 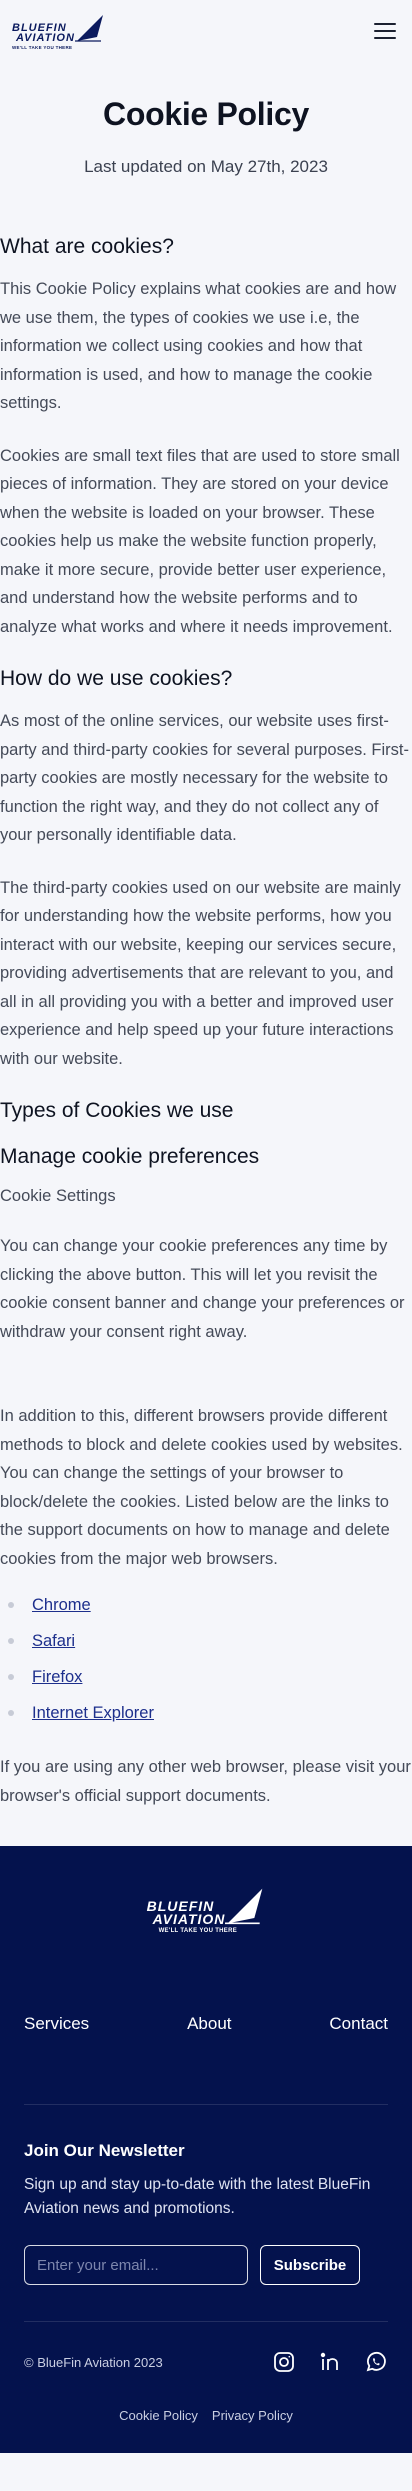 I want to click on newsletter-title: Join Our Newsletter, so click(x=104, y=2150).